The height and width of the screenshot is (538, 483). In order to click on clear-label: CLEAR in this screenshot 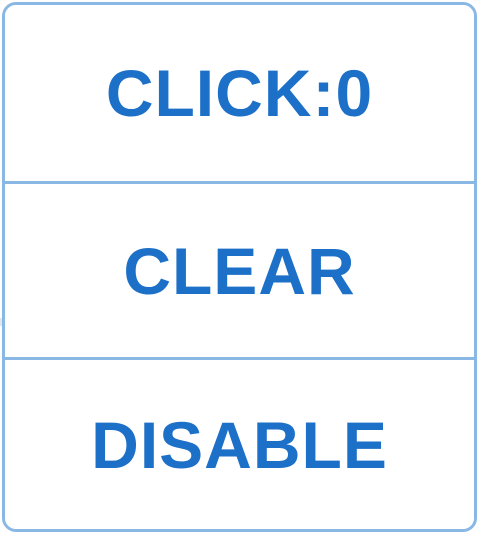, I will do `click(239, 270)`.